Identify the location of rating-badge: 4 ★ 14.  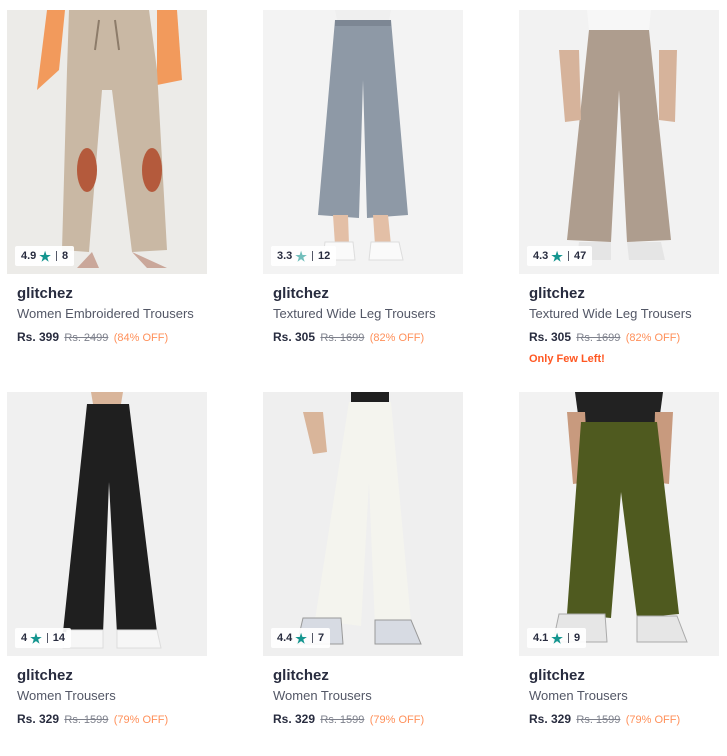
(43, 638).